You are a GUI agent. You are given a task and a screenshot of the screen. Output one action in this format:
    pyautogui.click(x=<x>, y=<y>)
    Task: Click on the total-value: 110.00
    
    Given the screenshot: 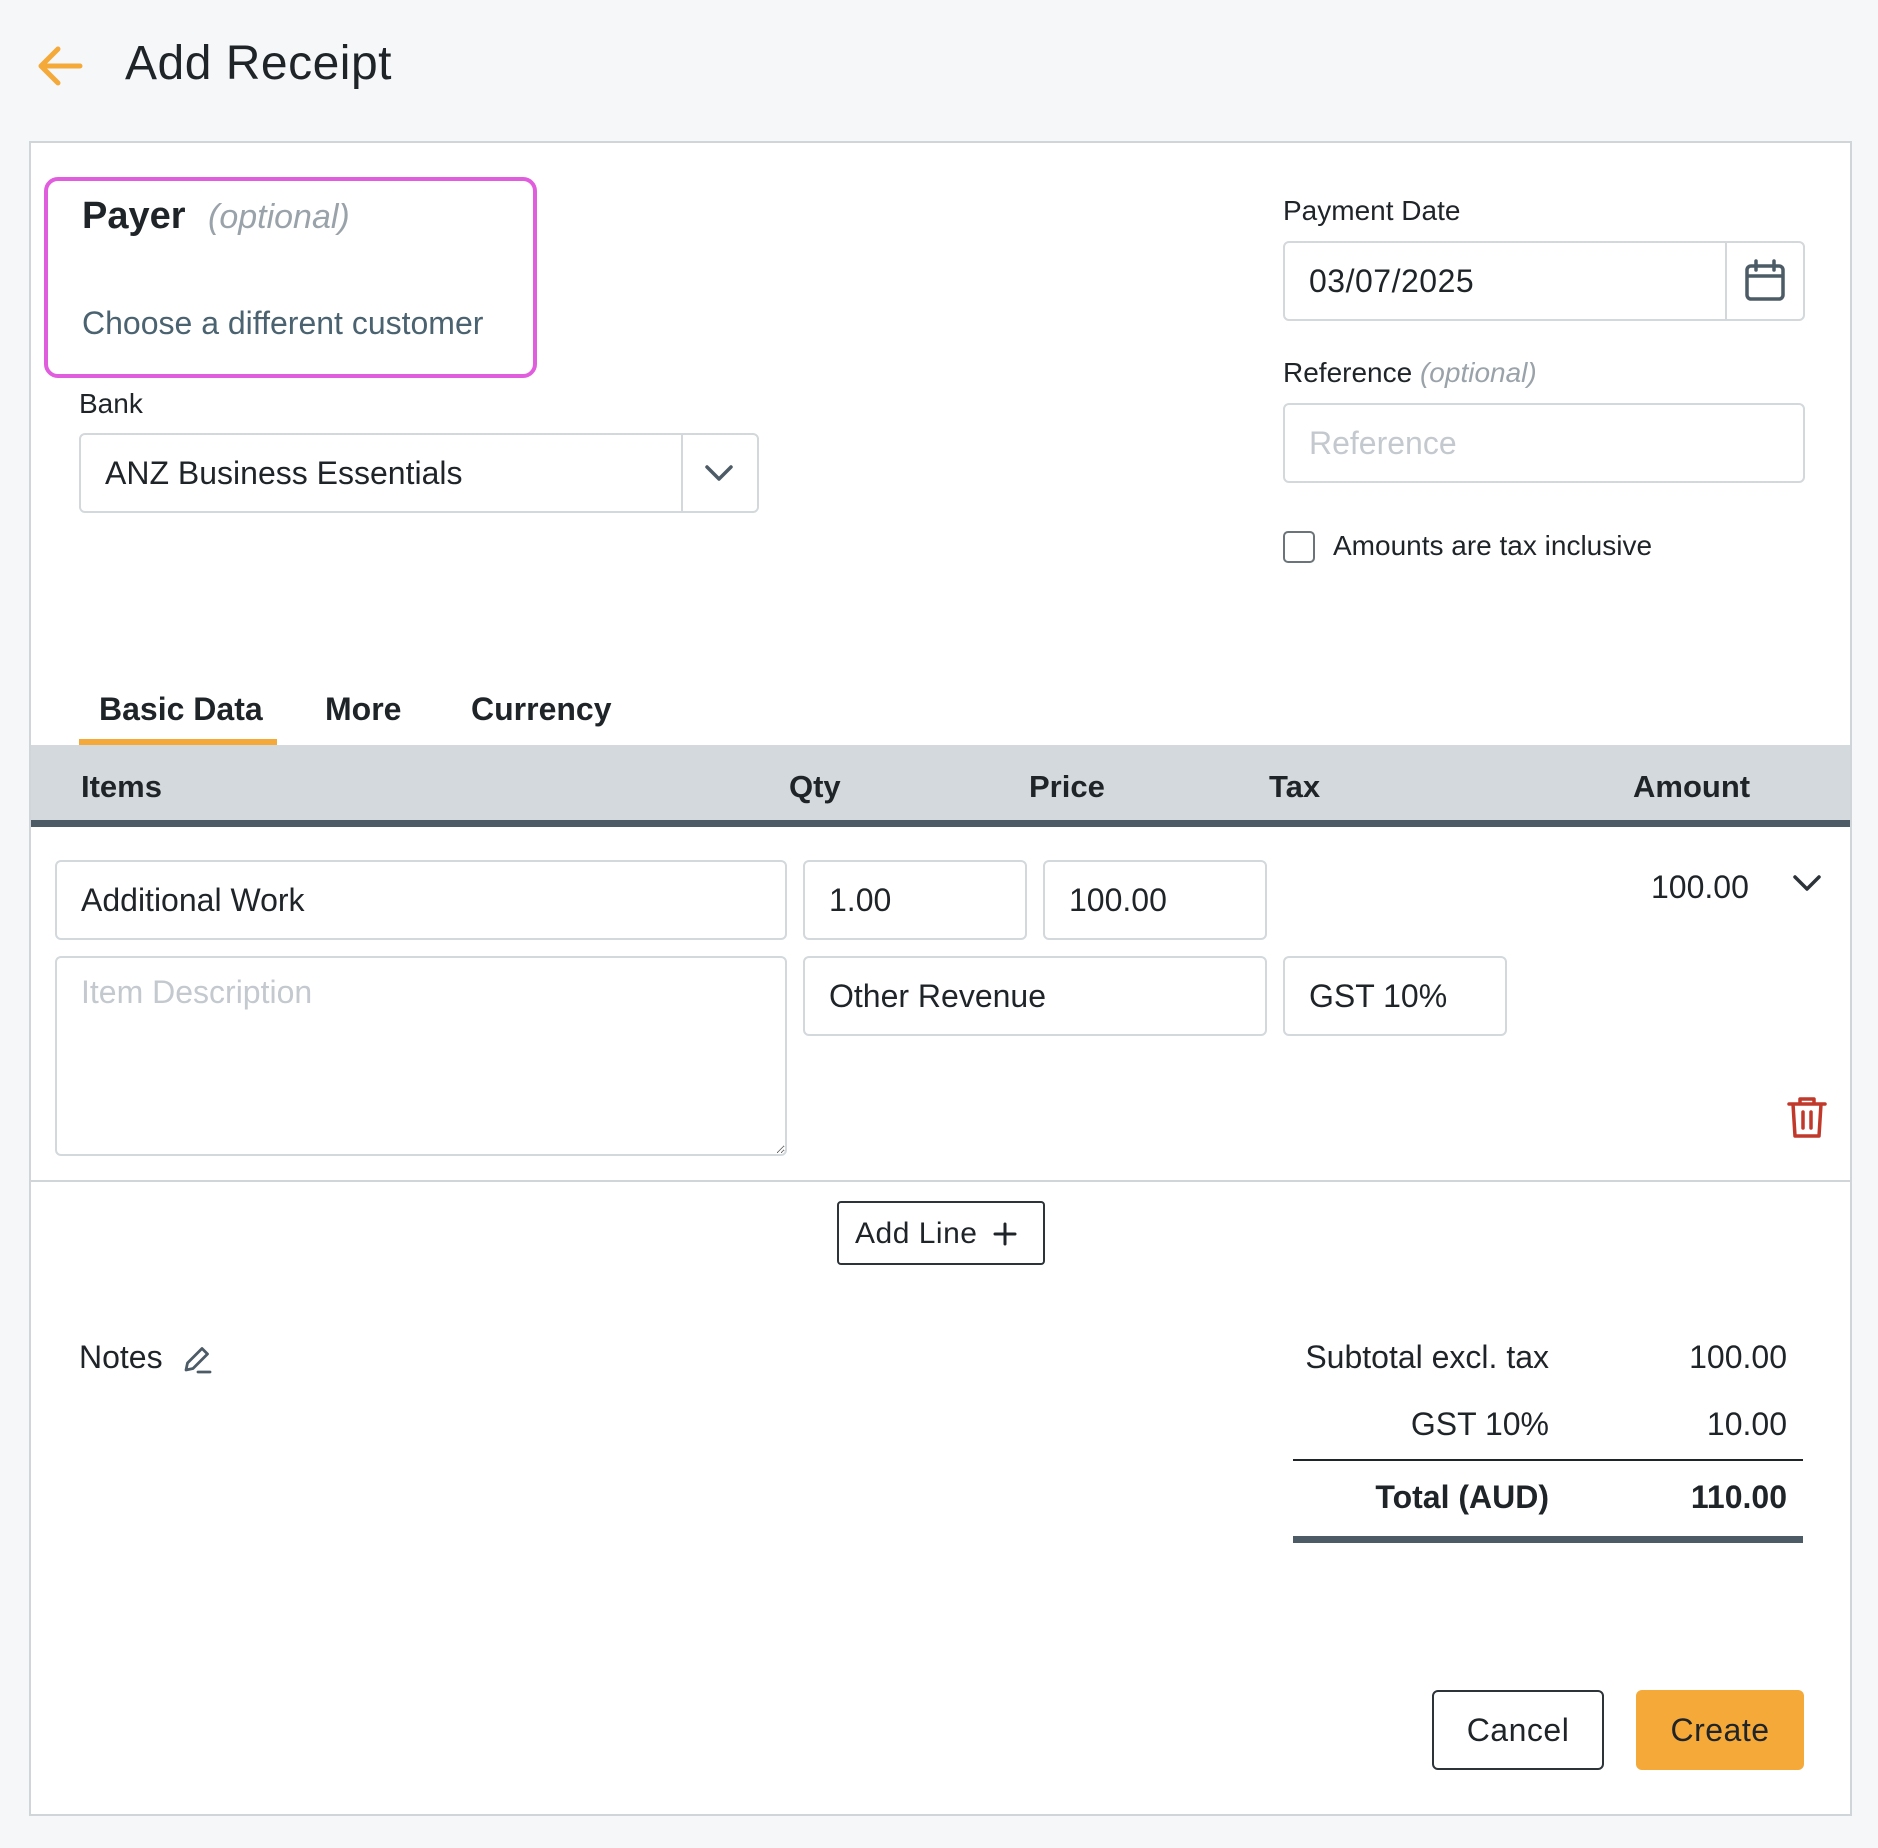 What is the action you would take?
    pyautogui.click(x=1738, y=1497)
    